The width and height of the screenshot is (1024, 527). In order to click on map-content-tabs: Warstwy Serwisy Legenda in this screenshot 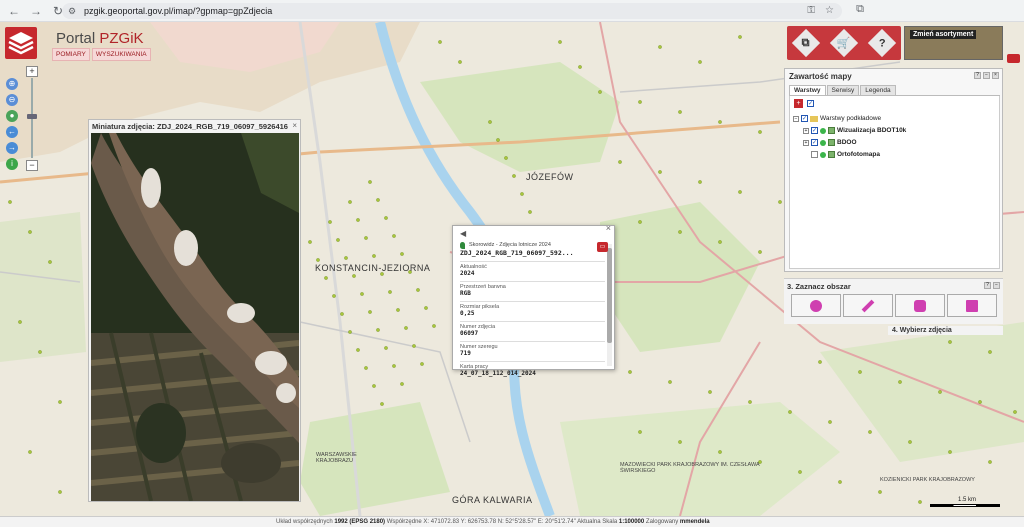, I will do `click(894, 90)`.